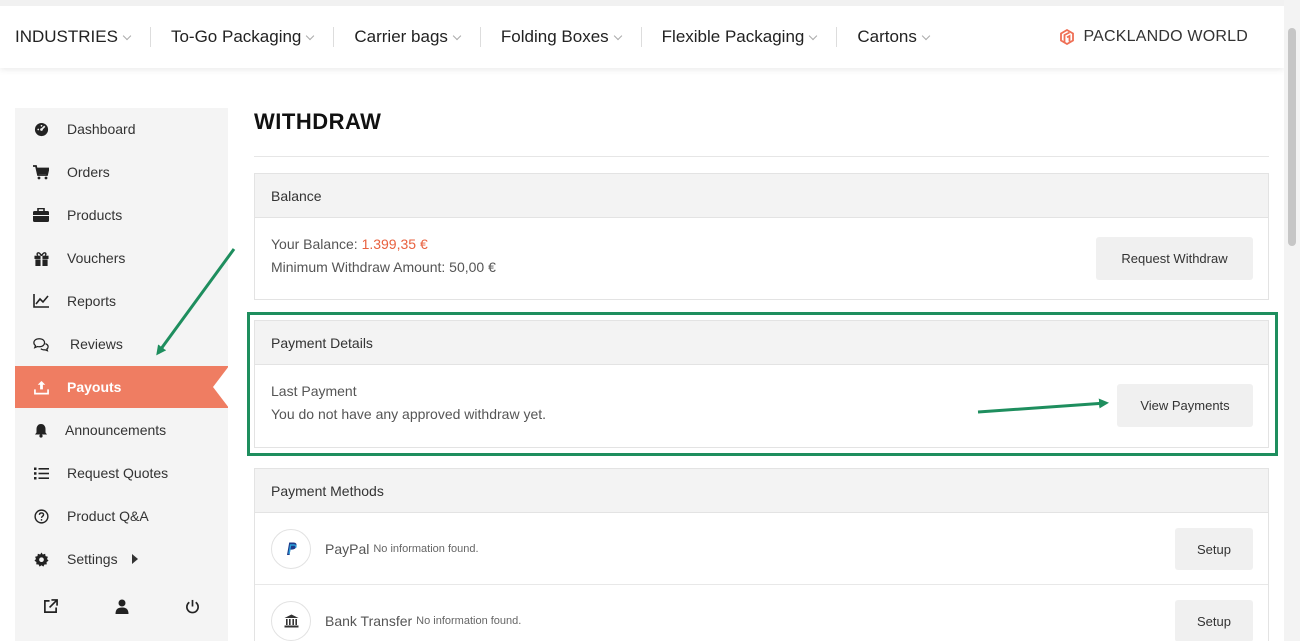 The width and height of the screenshot is (1300, 641). I want to click on nav-cartons: Cartons, so click(894, 37).